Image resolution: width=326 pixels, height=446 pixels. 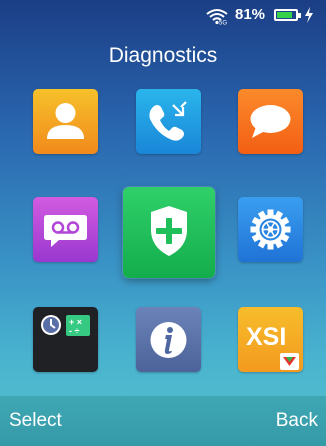 I want to click on back-softkey: Back, so click(x=297, y=421).